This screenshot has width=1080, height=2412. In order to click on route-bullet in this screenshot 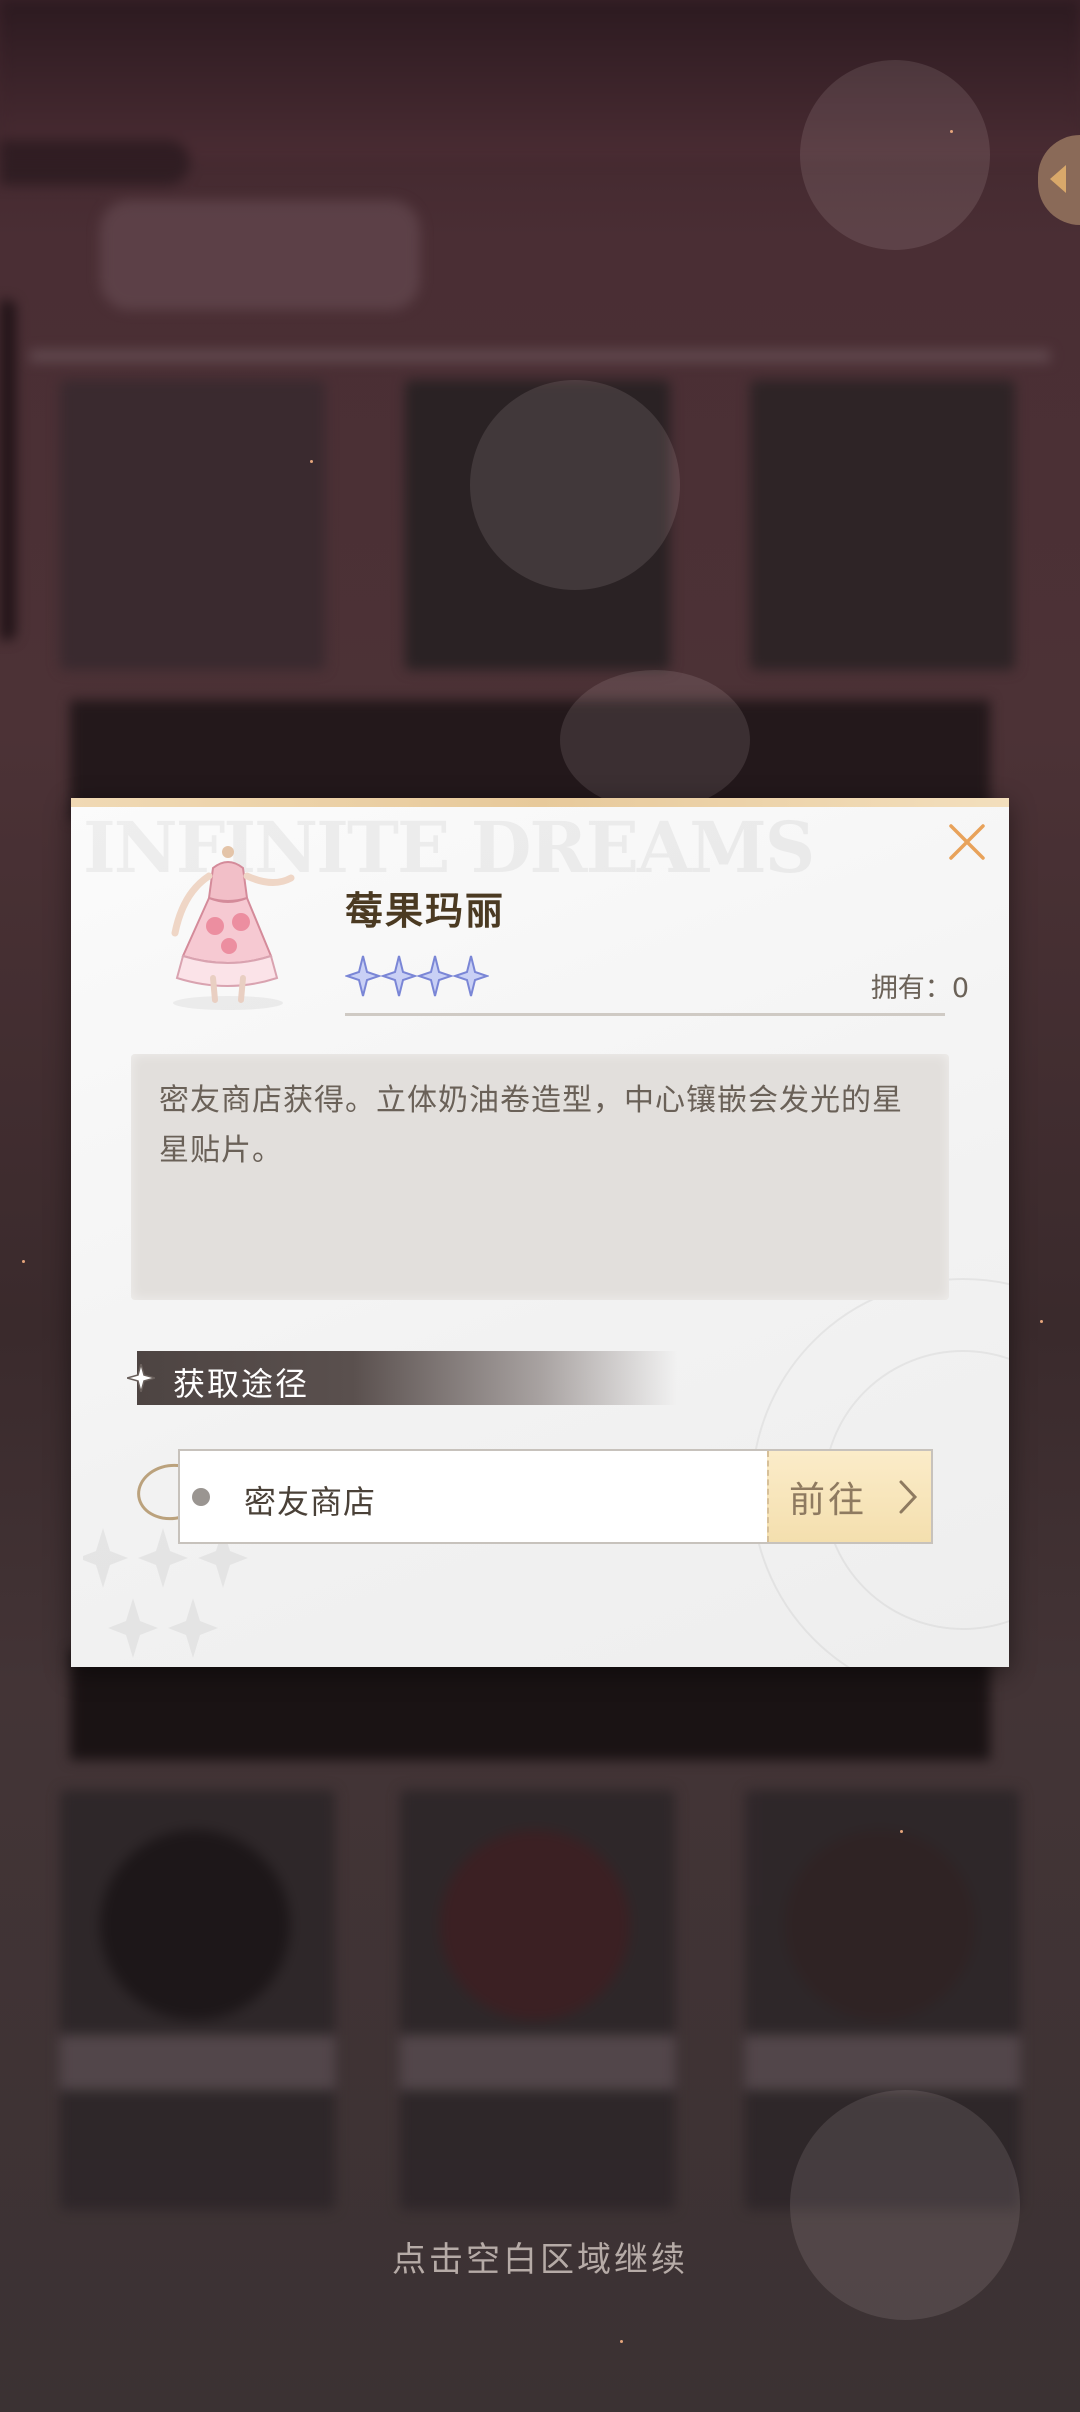, I will do `click(201, 1497)`.